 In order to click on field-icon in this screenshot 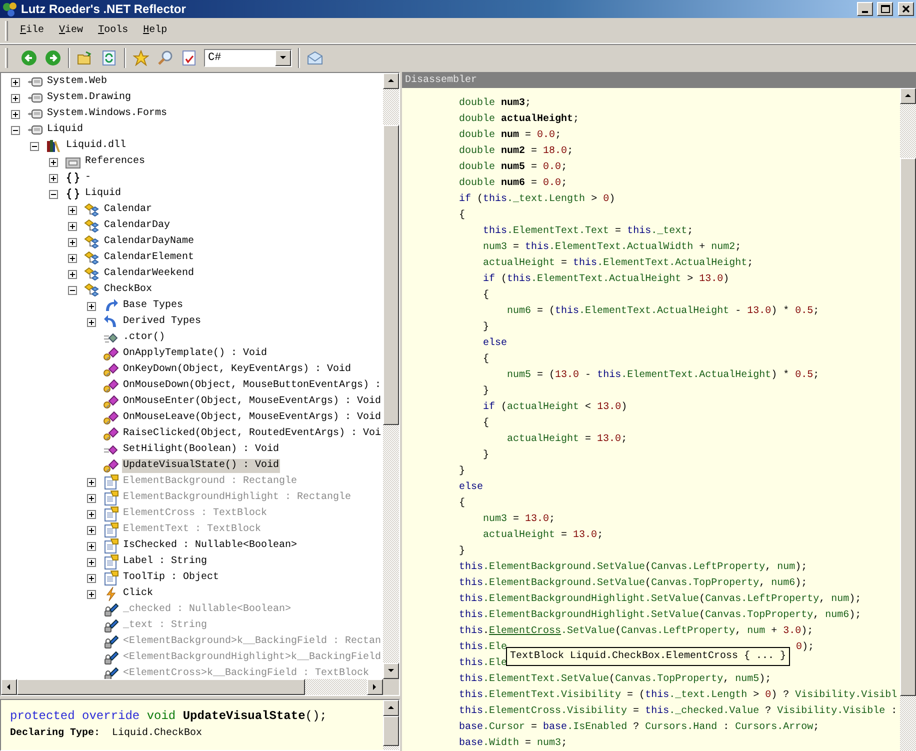, I will do `click(111, 658)`.